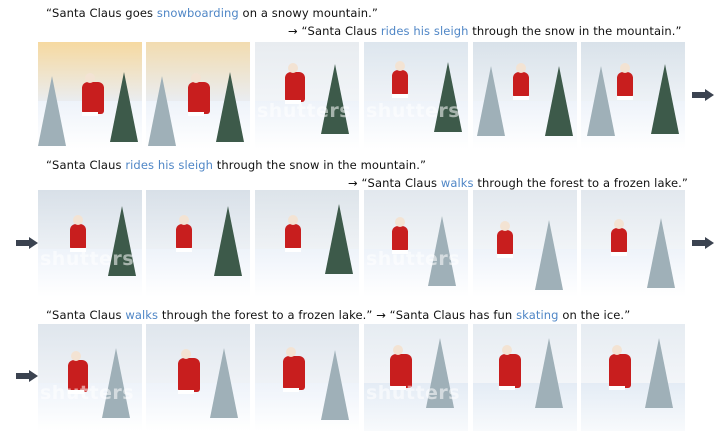  What do you see at coordinates (197, 13) in the screenshot?
I see `highlighted-phrase: snowboarding` at bounding box center [197, 13].